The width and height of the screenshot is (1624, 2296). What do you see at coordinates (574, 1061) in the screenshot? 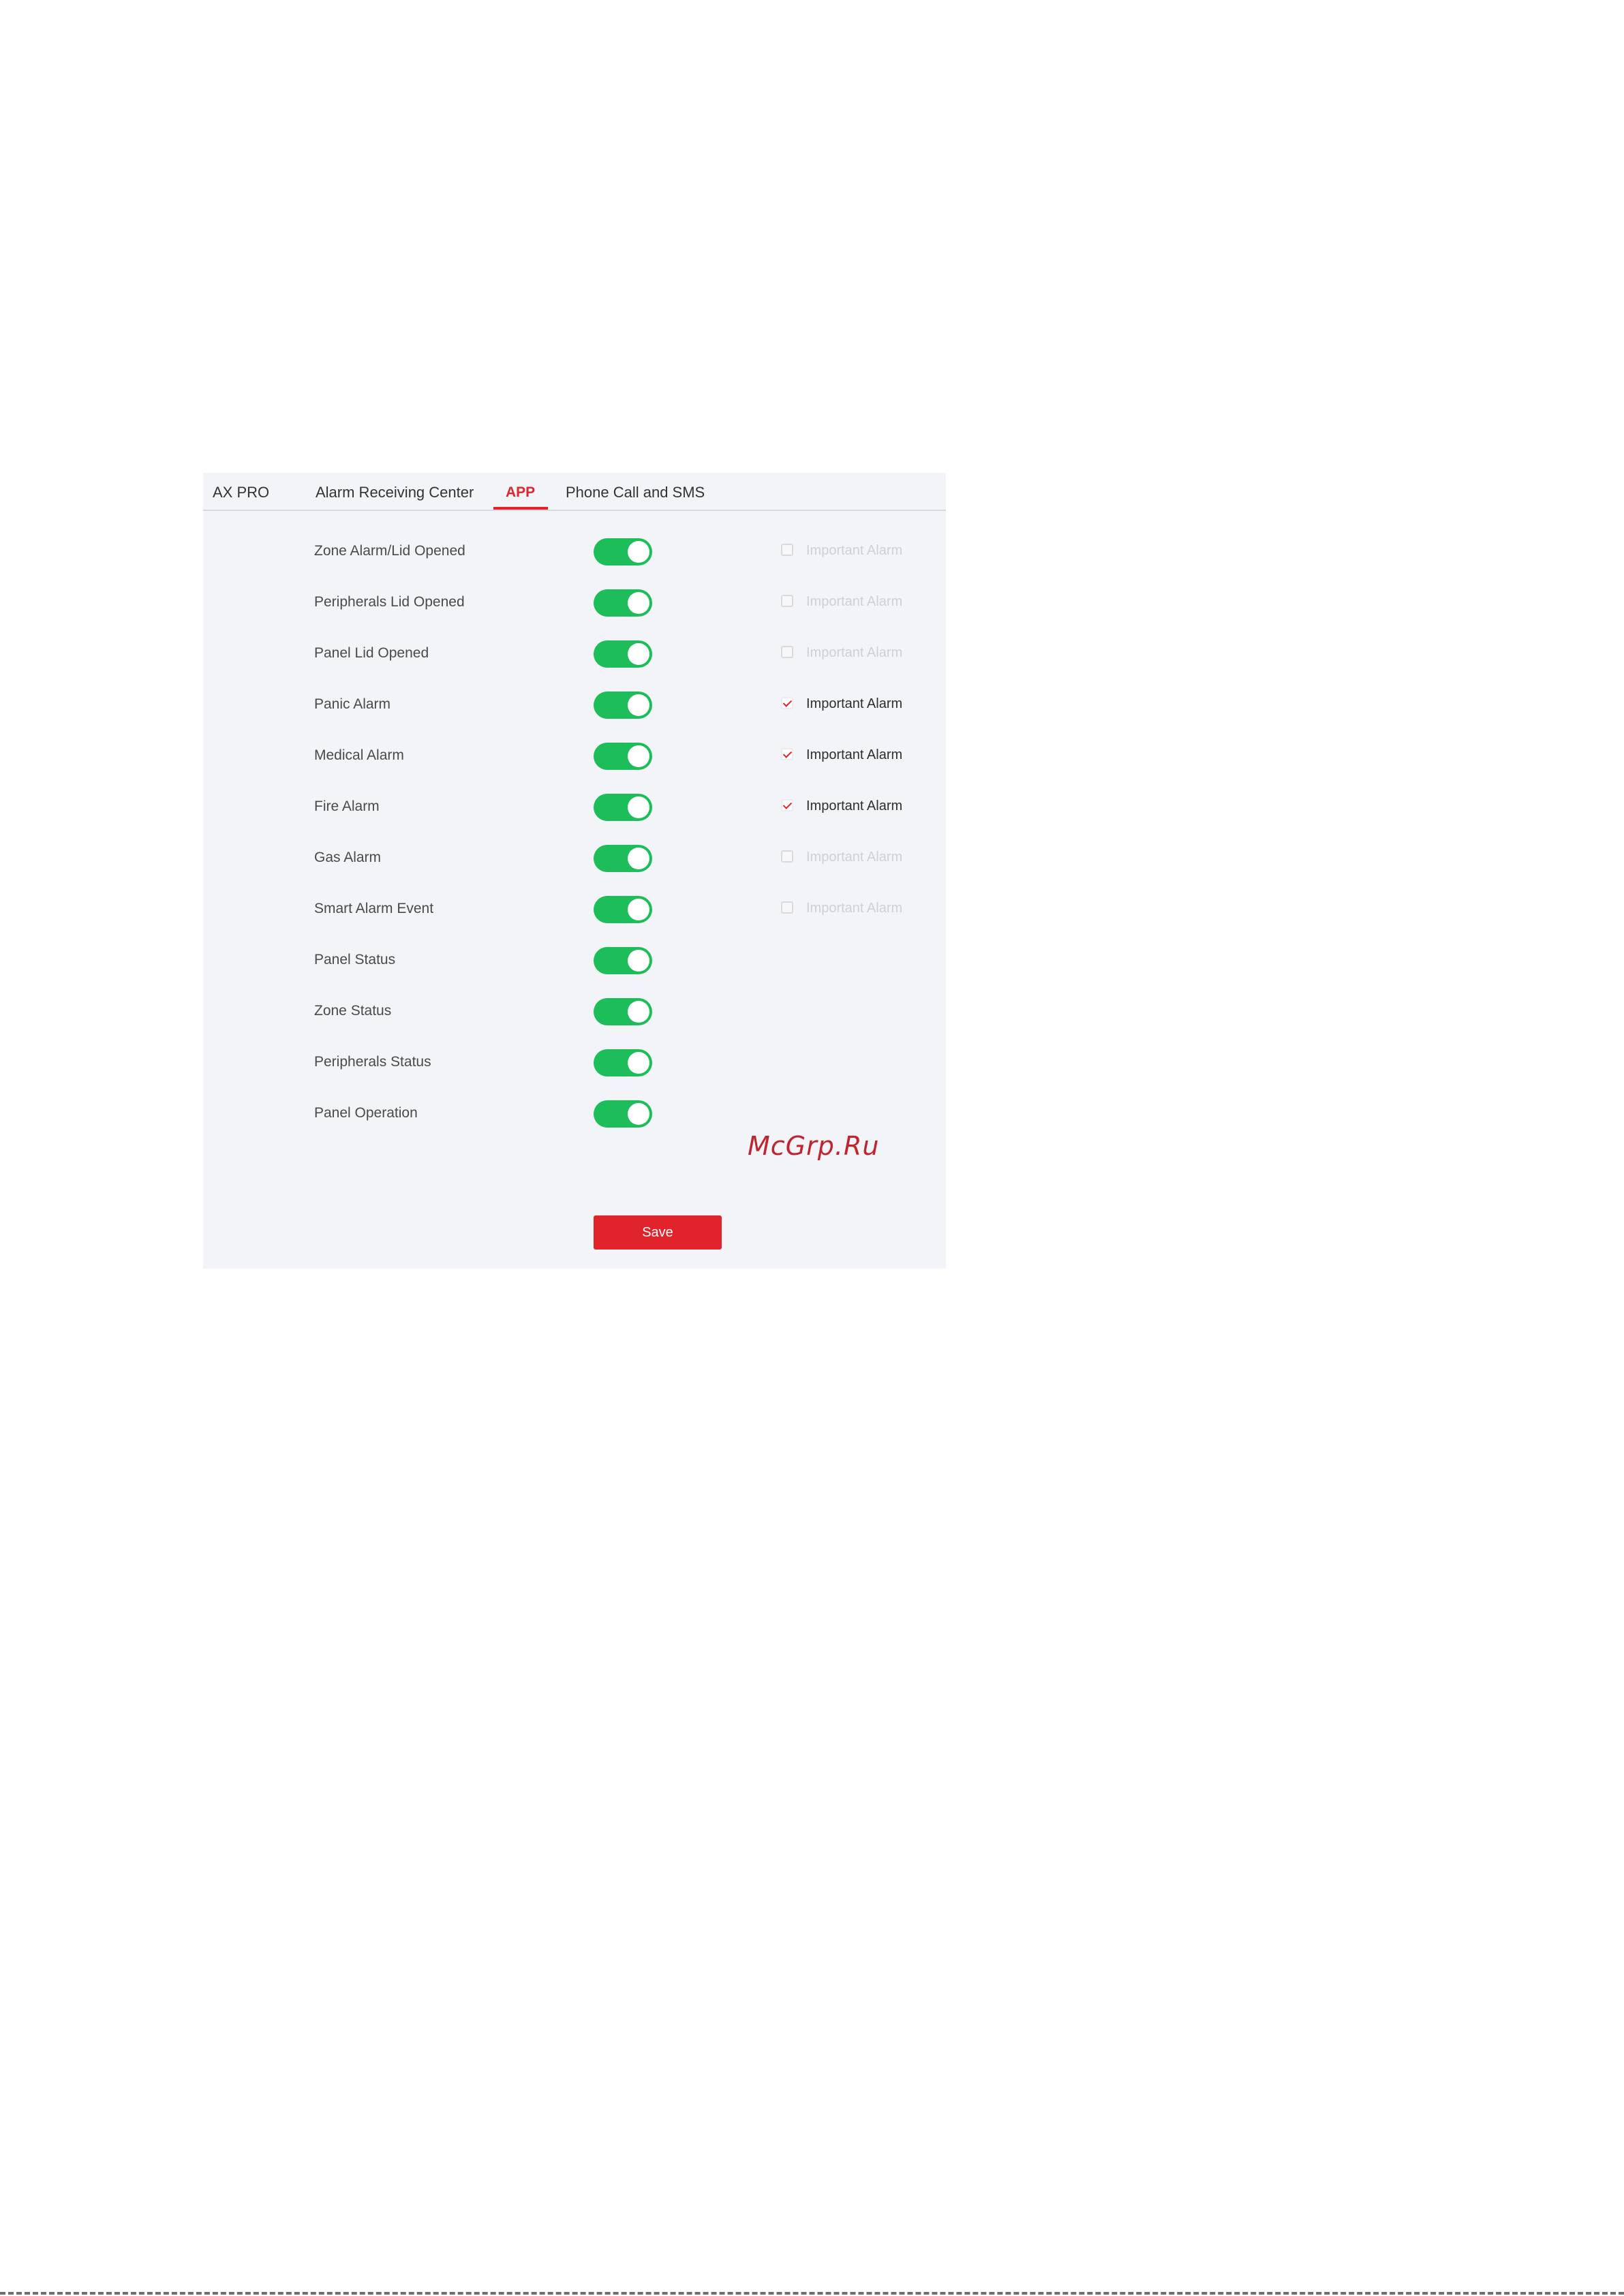
I see `setting-row: Peripherals Status` at bounding box center [574, 1061].